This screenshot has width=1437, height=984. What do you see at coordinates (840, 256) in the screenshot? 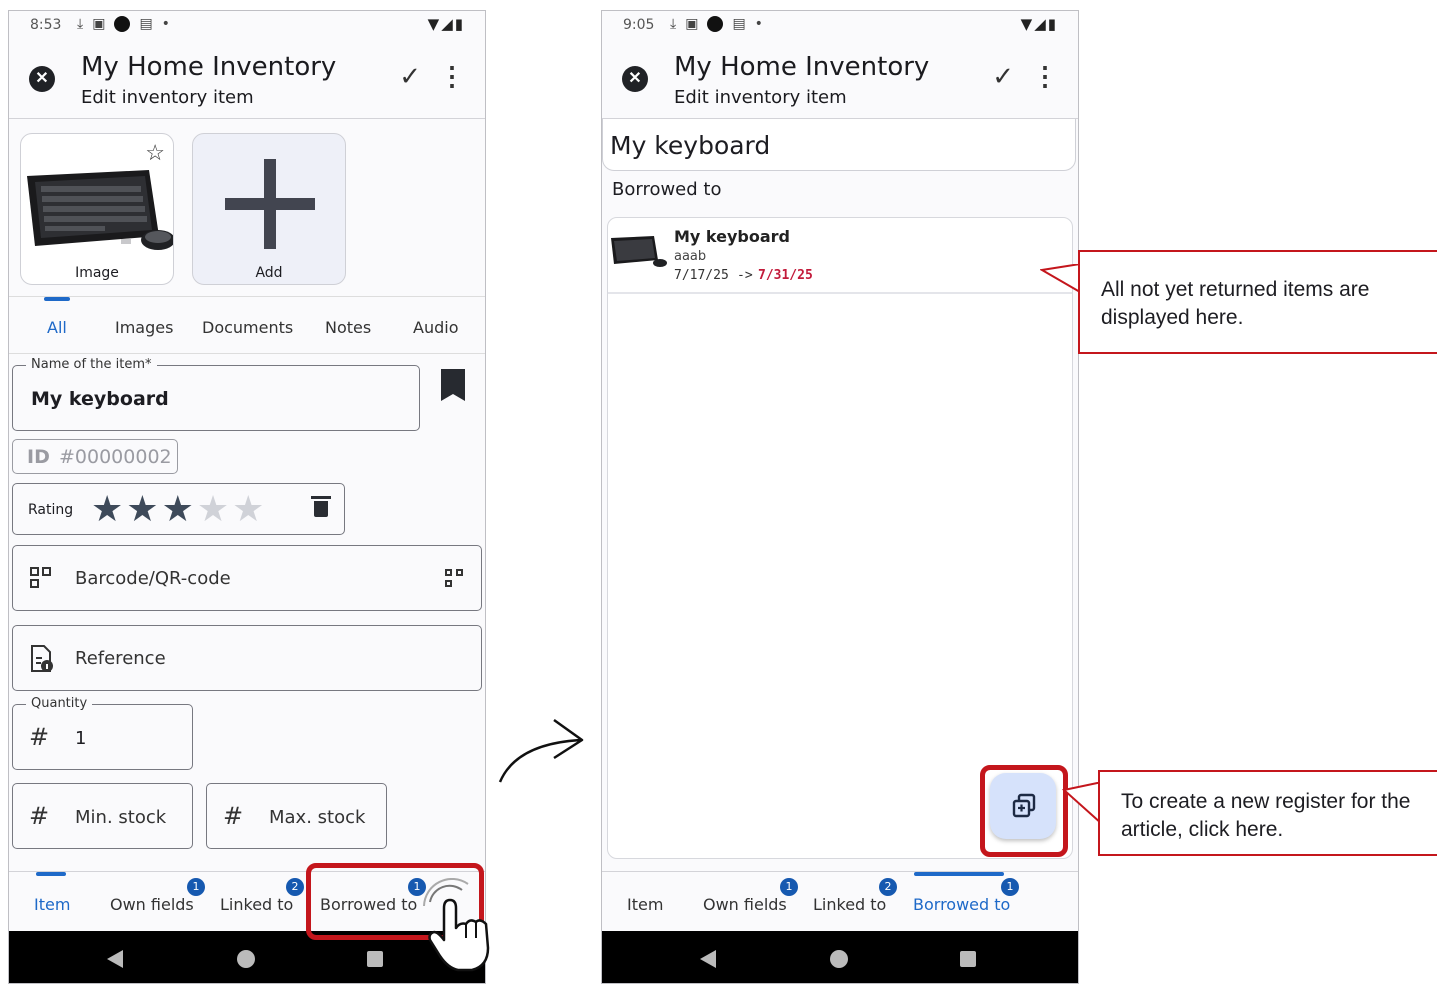
I see `list-item: My keyboard aaab 7/17/25 -> 7/31/25` at bounding box center [840, 256].